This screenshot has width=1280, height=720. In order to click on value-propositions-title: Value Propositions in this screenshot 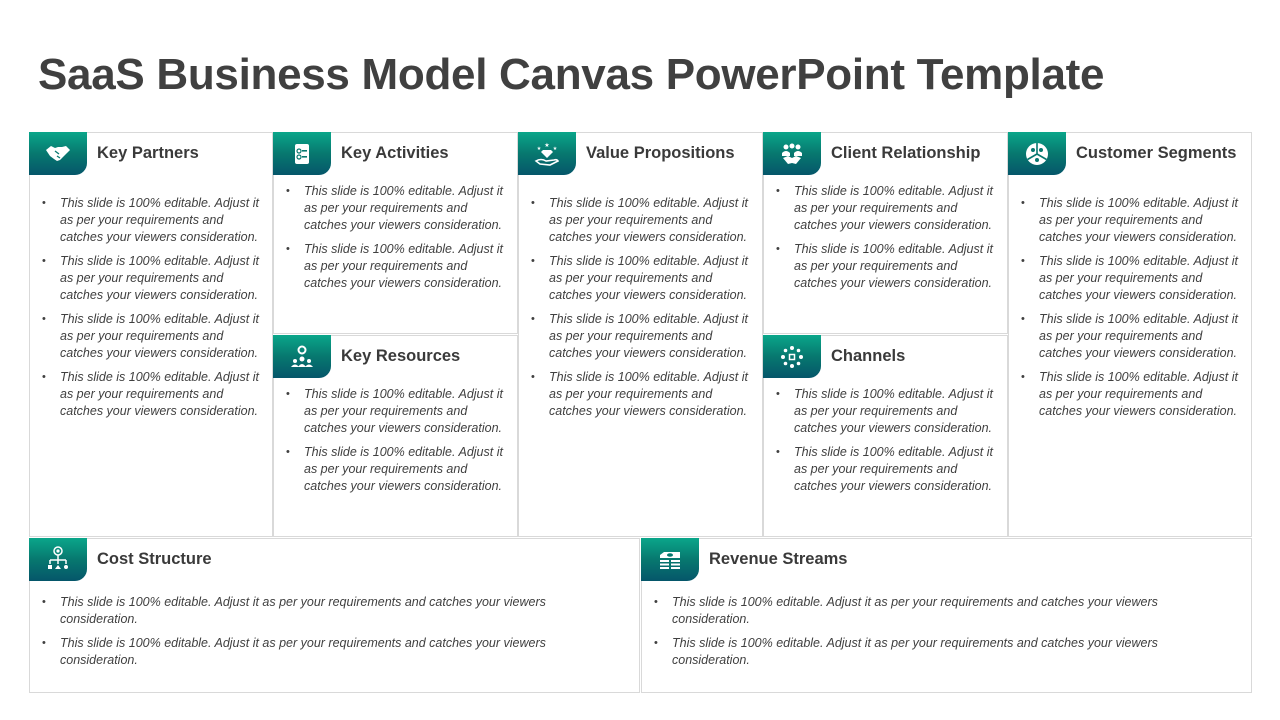, I will do `click(660, 153)`.